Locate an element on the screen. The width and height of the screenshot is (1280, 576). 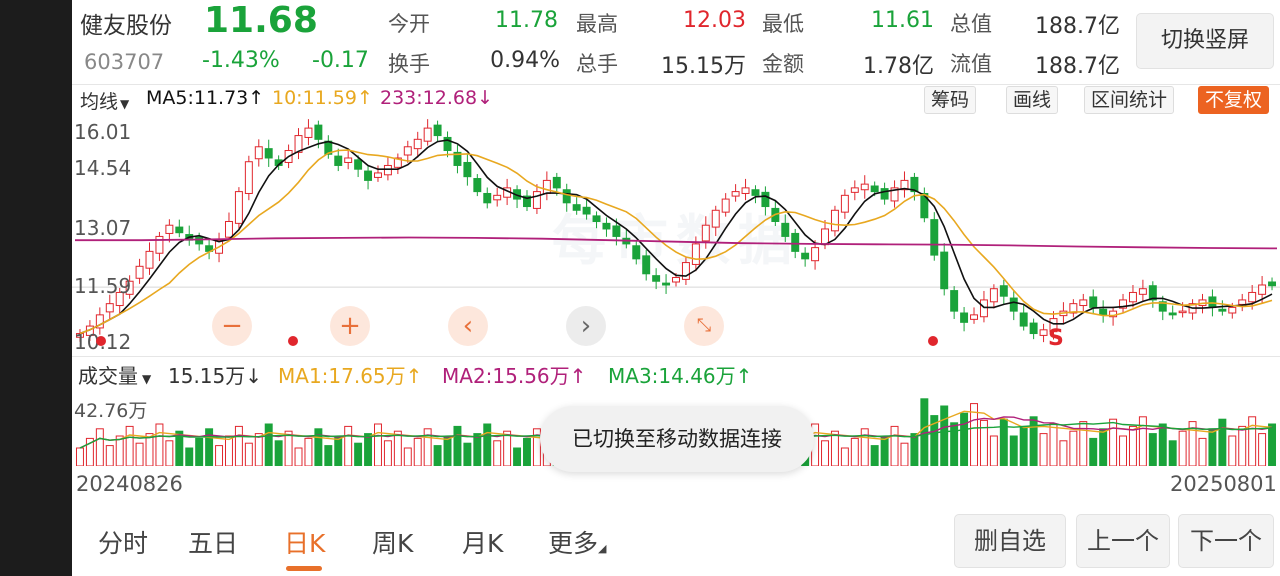
end-date: 20250801 is located at coordinates (1223, 484).